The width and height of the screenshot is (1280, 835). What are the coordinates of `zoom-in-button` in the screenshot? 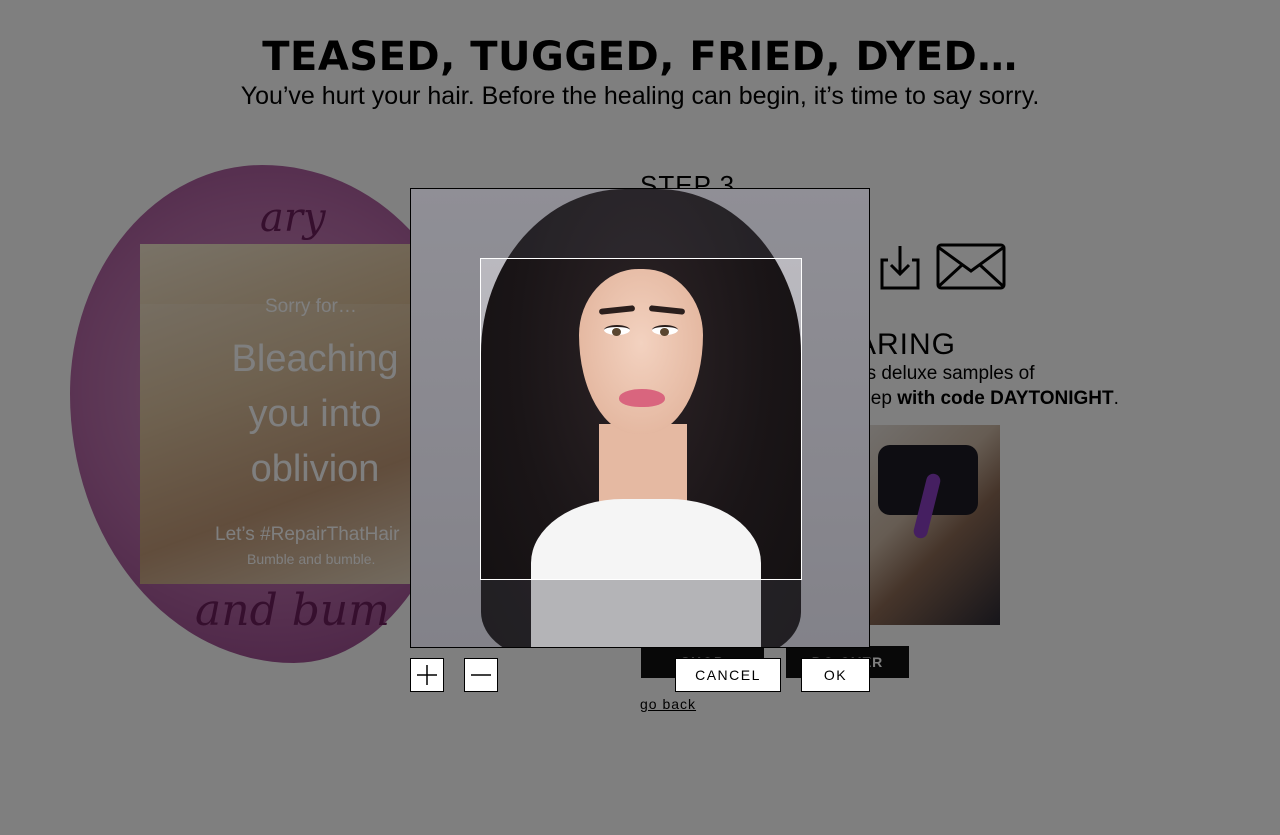 It's located at (427, 675).